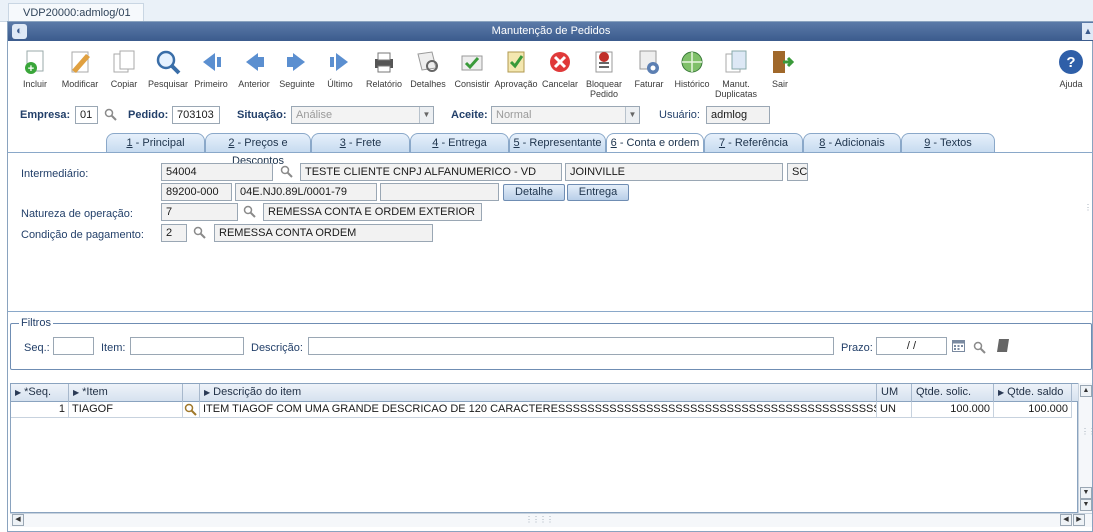  Describe the element at coordinates (199, 232) in the screenshot. I see `condicao-zoom-icon` at that location.